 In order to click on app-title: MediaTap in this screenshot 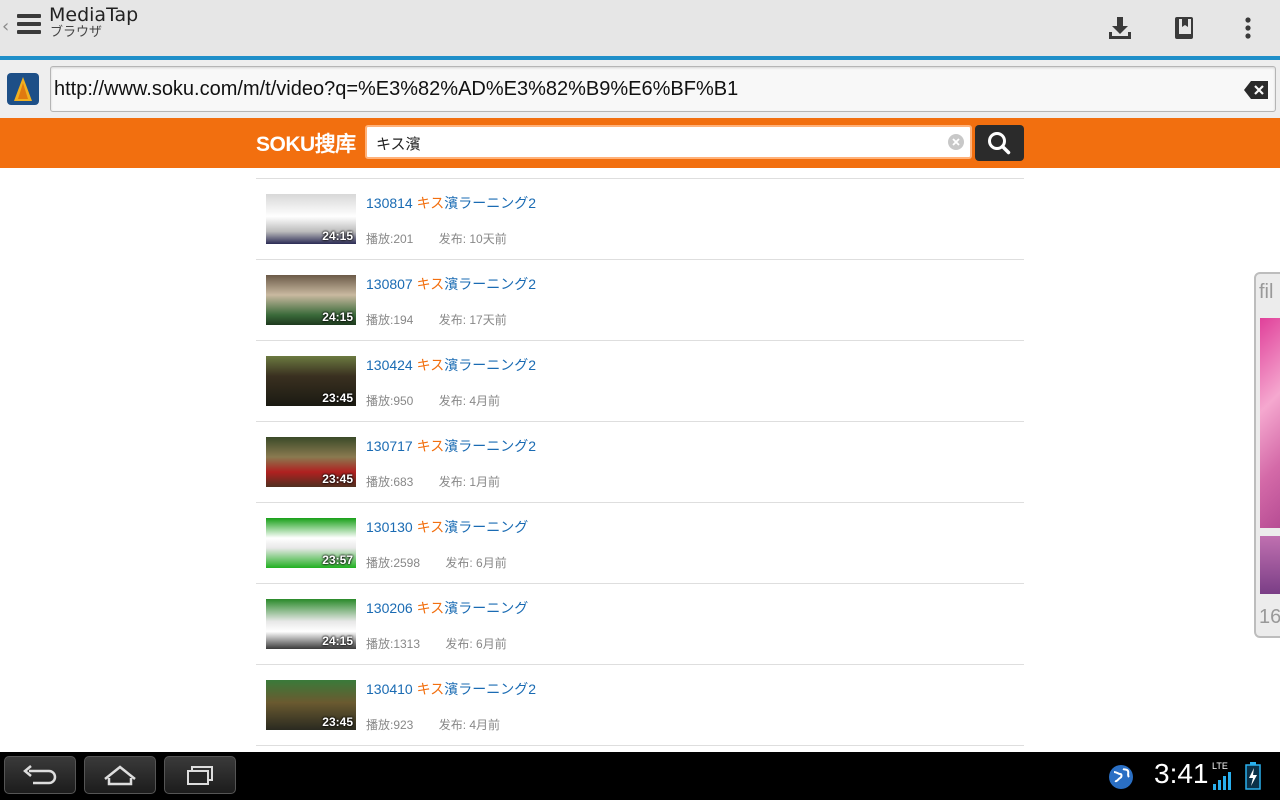, I will do `click(94, 15)`.